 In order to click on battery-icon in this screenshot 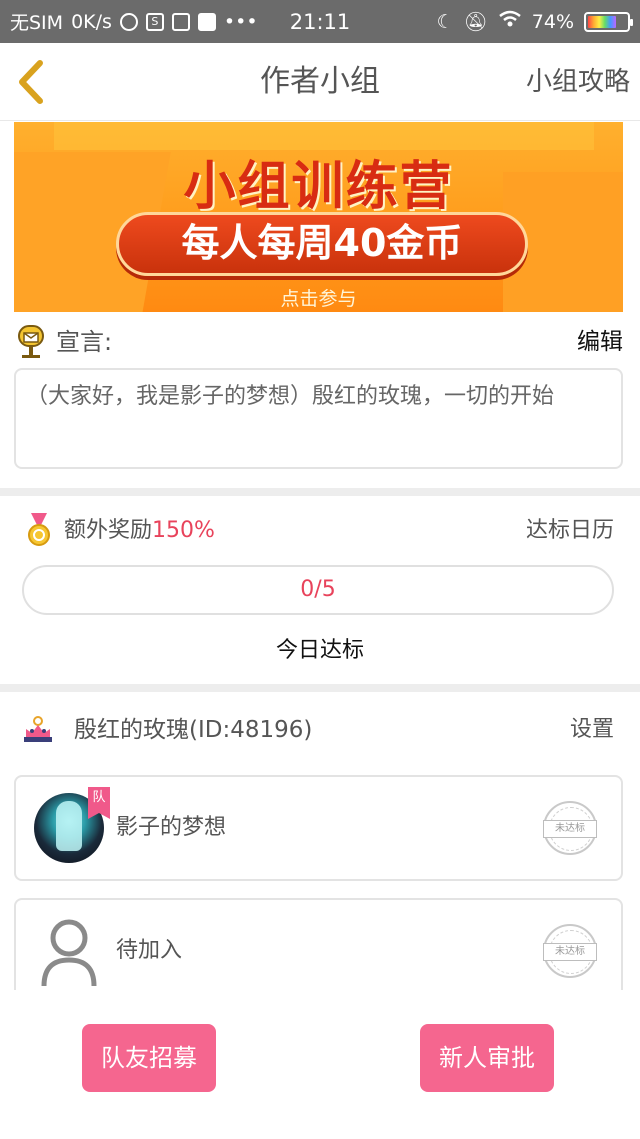, I will do `click(608, 21)`.